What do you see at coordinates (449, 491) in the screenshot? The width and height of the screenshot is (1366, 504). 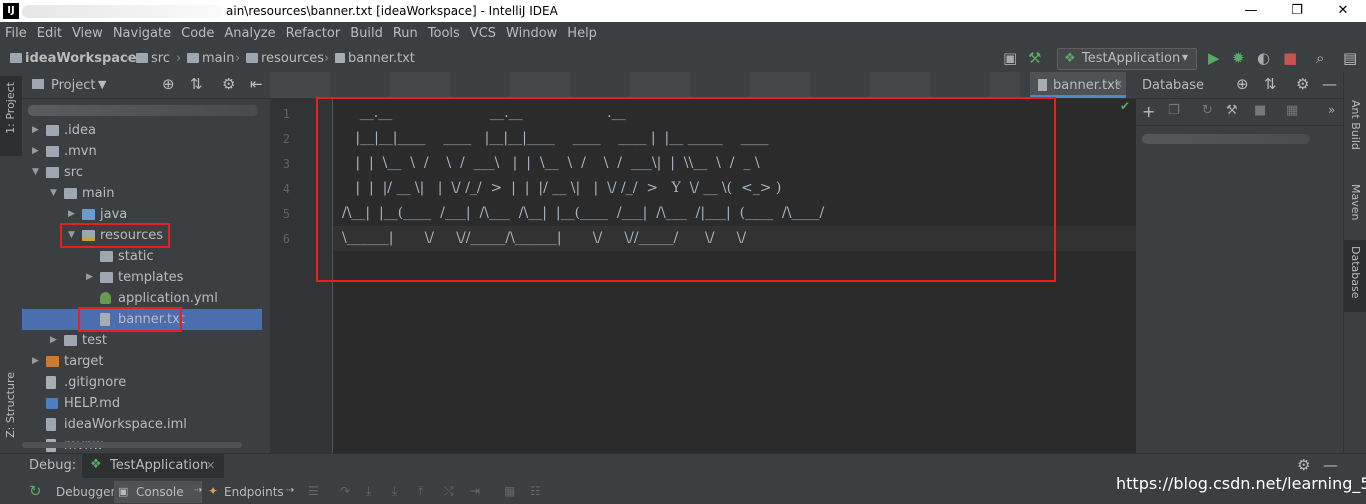 I see `drop-frame-icon: ⤭` at bounding box center [449, 491].